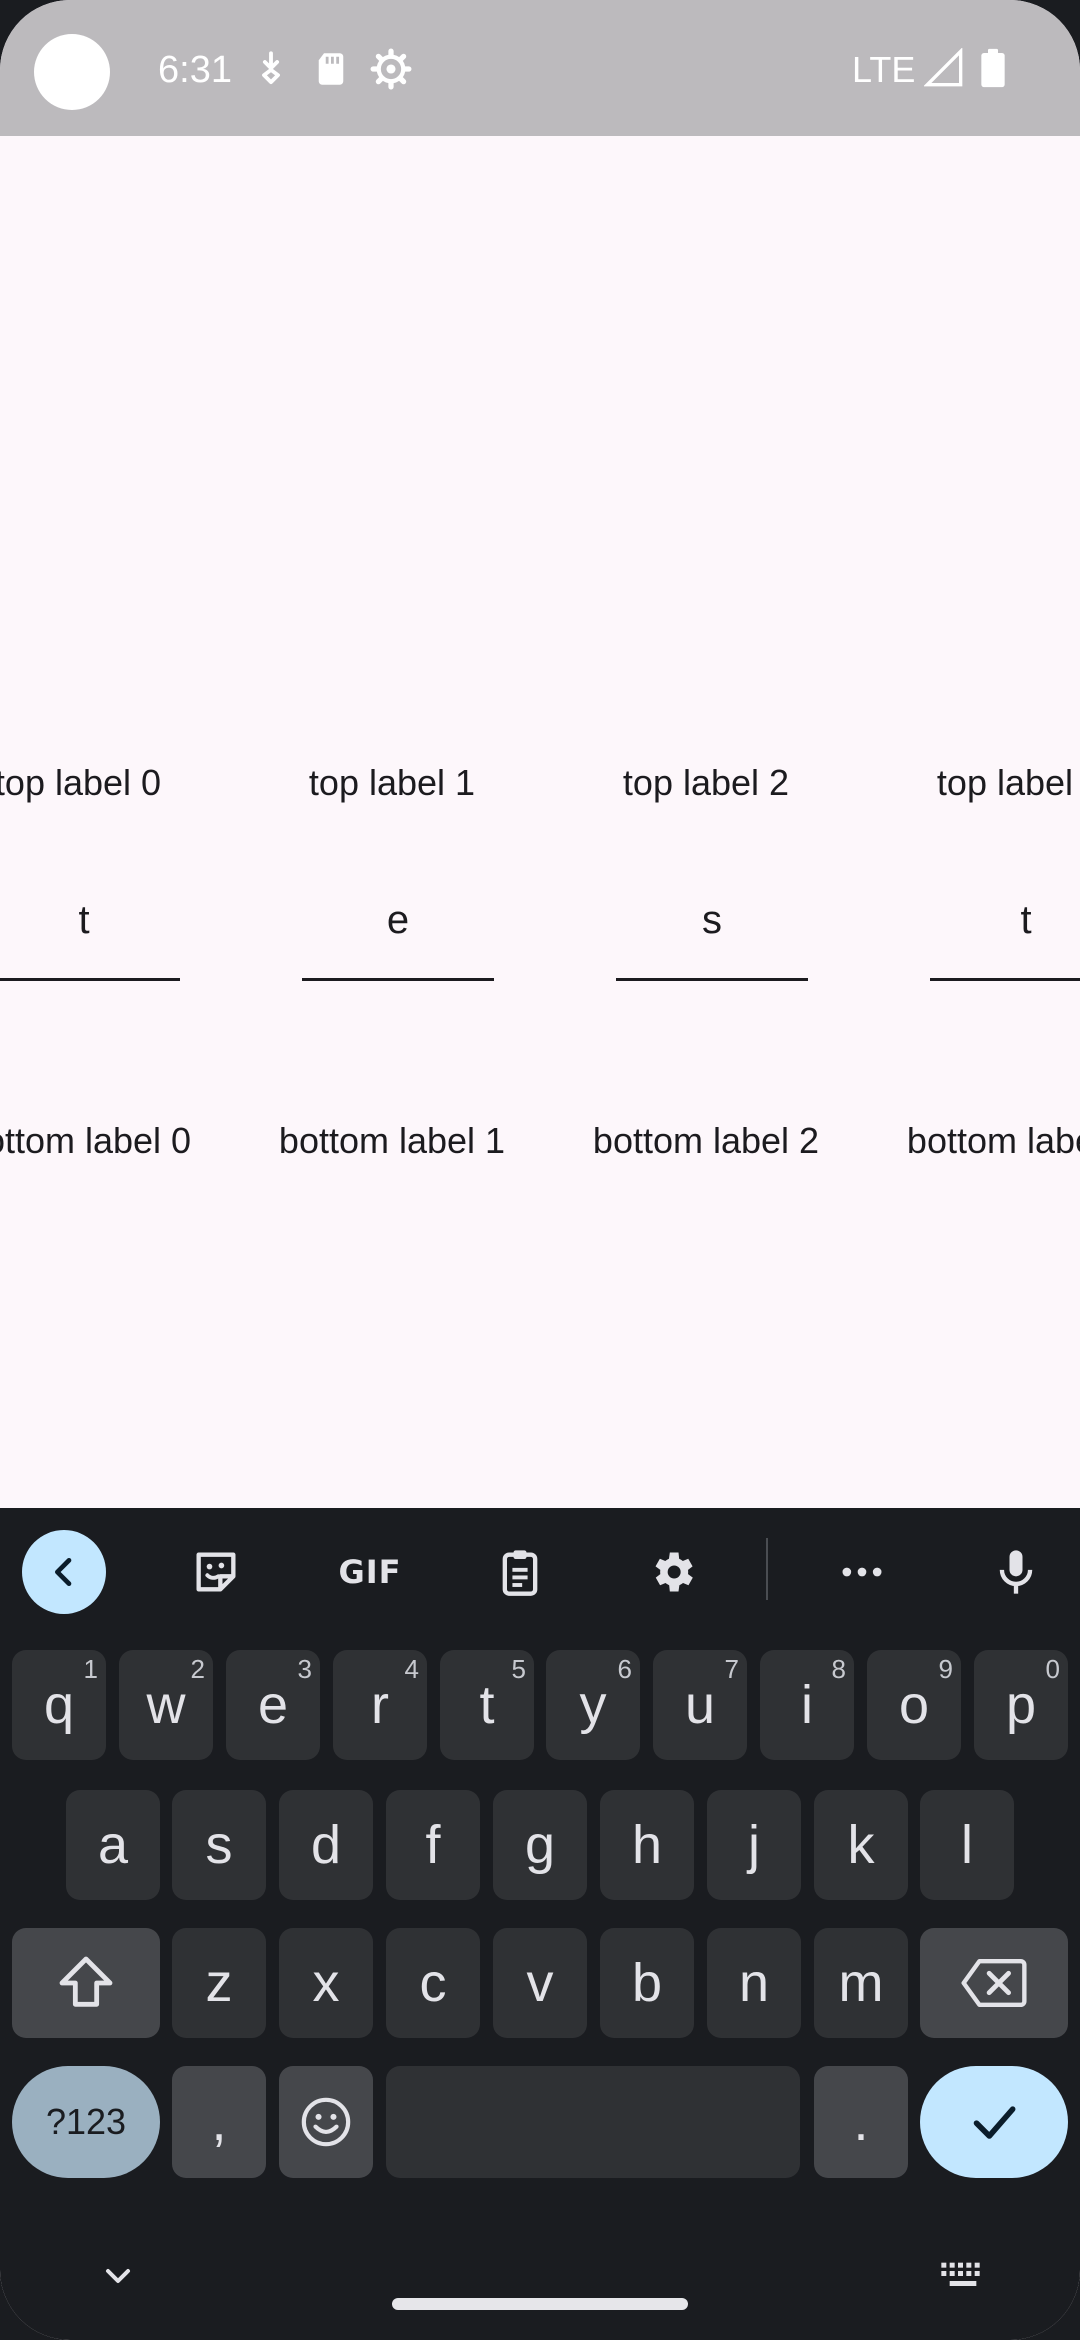  What do you see at coordinates (993, 68) in the screenshot?
I see `battery-icon` at bounding box center [993, 68].